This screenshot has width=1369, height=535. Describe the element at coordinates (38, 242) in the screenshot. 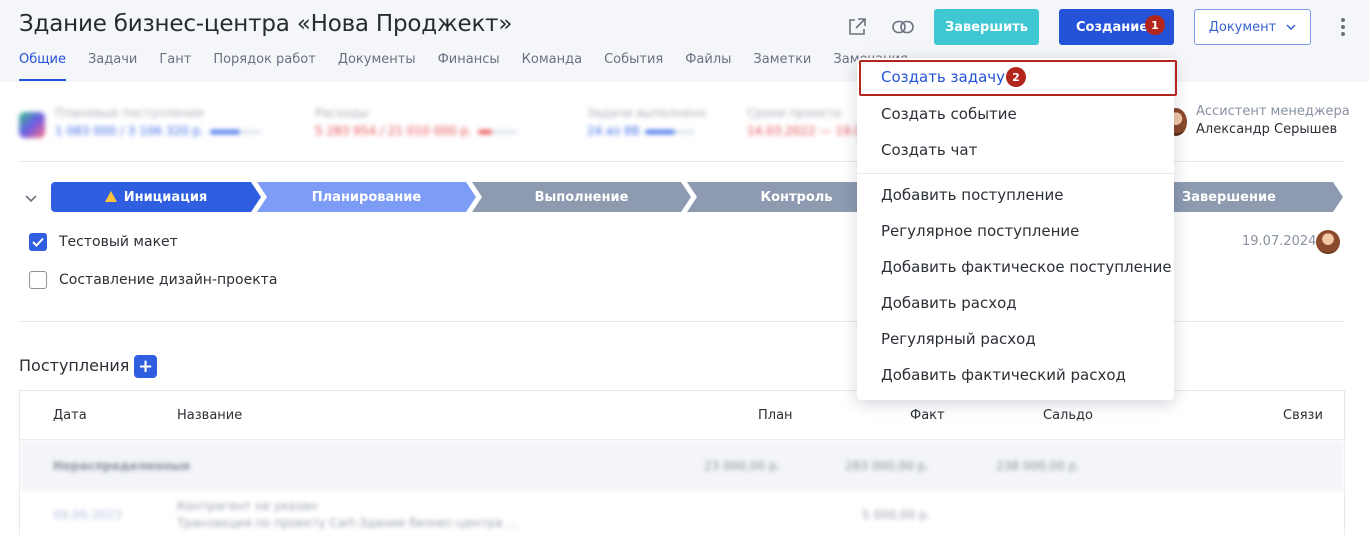

I see `checkbox-checked` at that location.